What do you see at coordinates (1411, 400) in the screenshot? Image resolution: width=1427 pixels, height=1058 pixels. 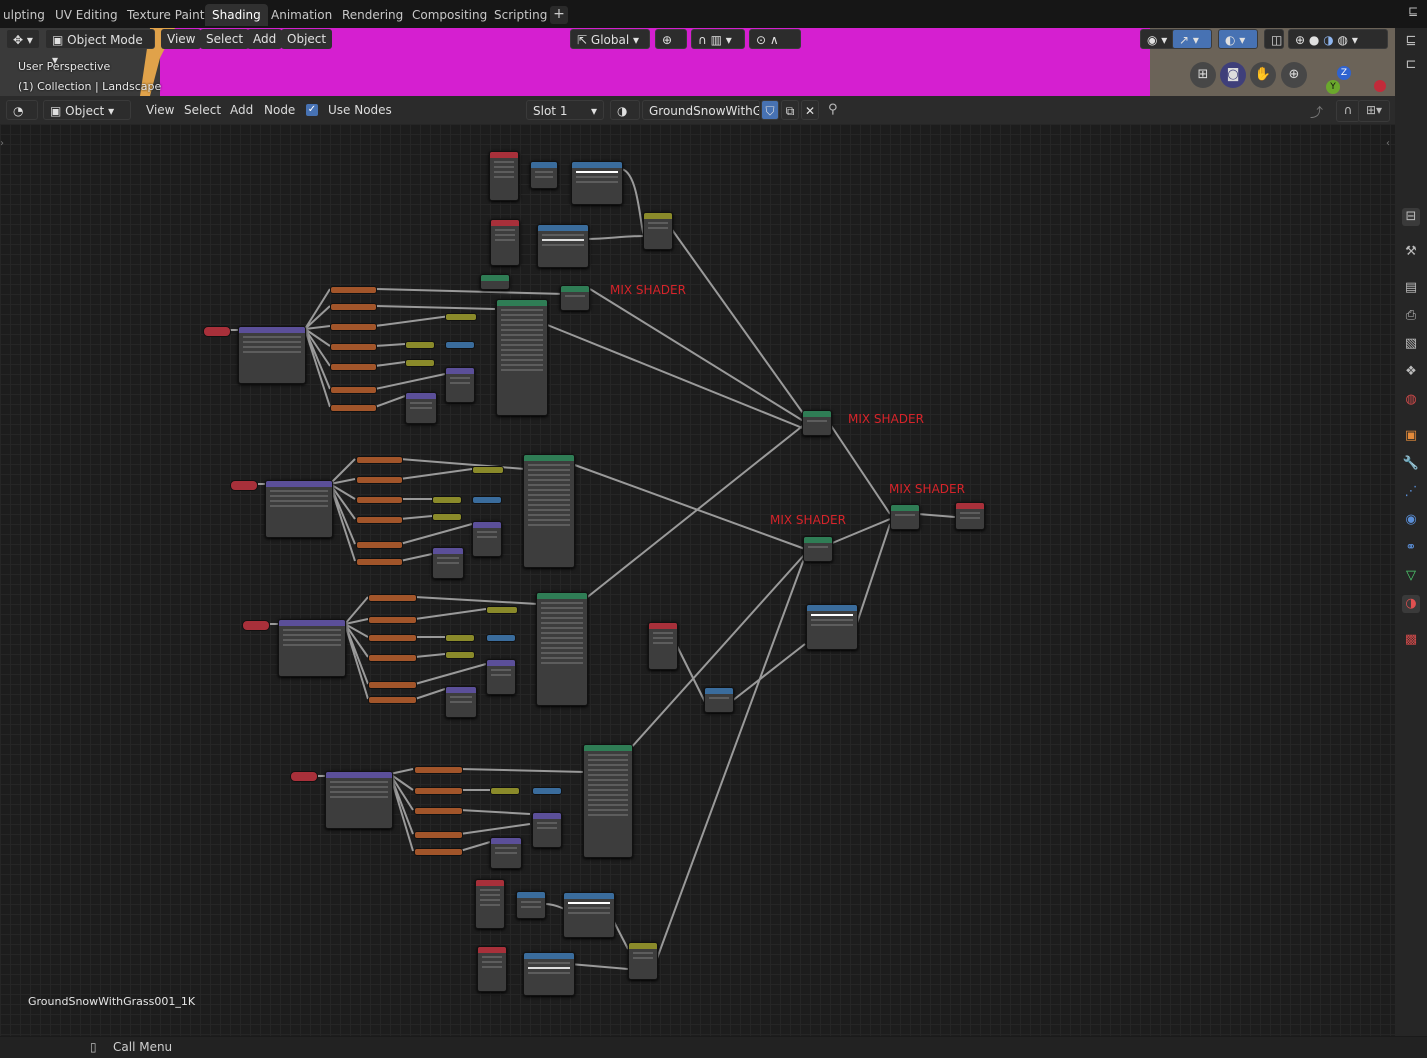 I see `world-properties-icon: ◍` at bounding box center [1411, 400].